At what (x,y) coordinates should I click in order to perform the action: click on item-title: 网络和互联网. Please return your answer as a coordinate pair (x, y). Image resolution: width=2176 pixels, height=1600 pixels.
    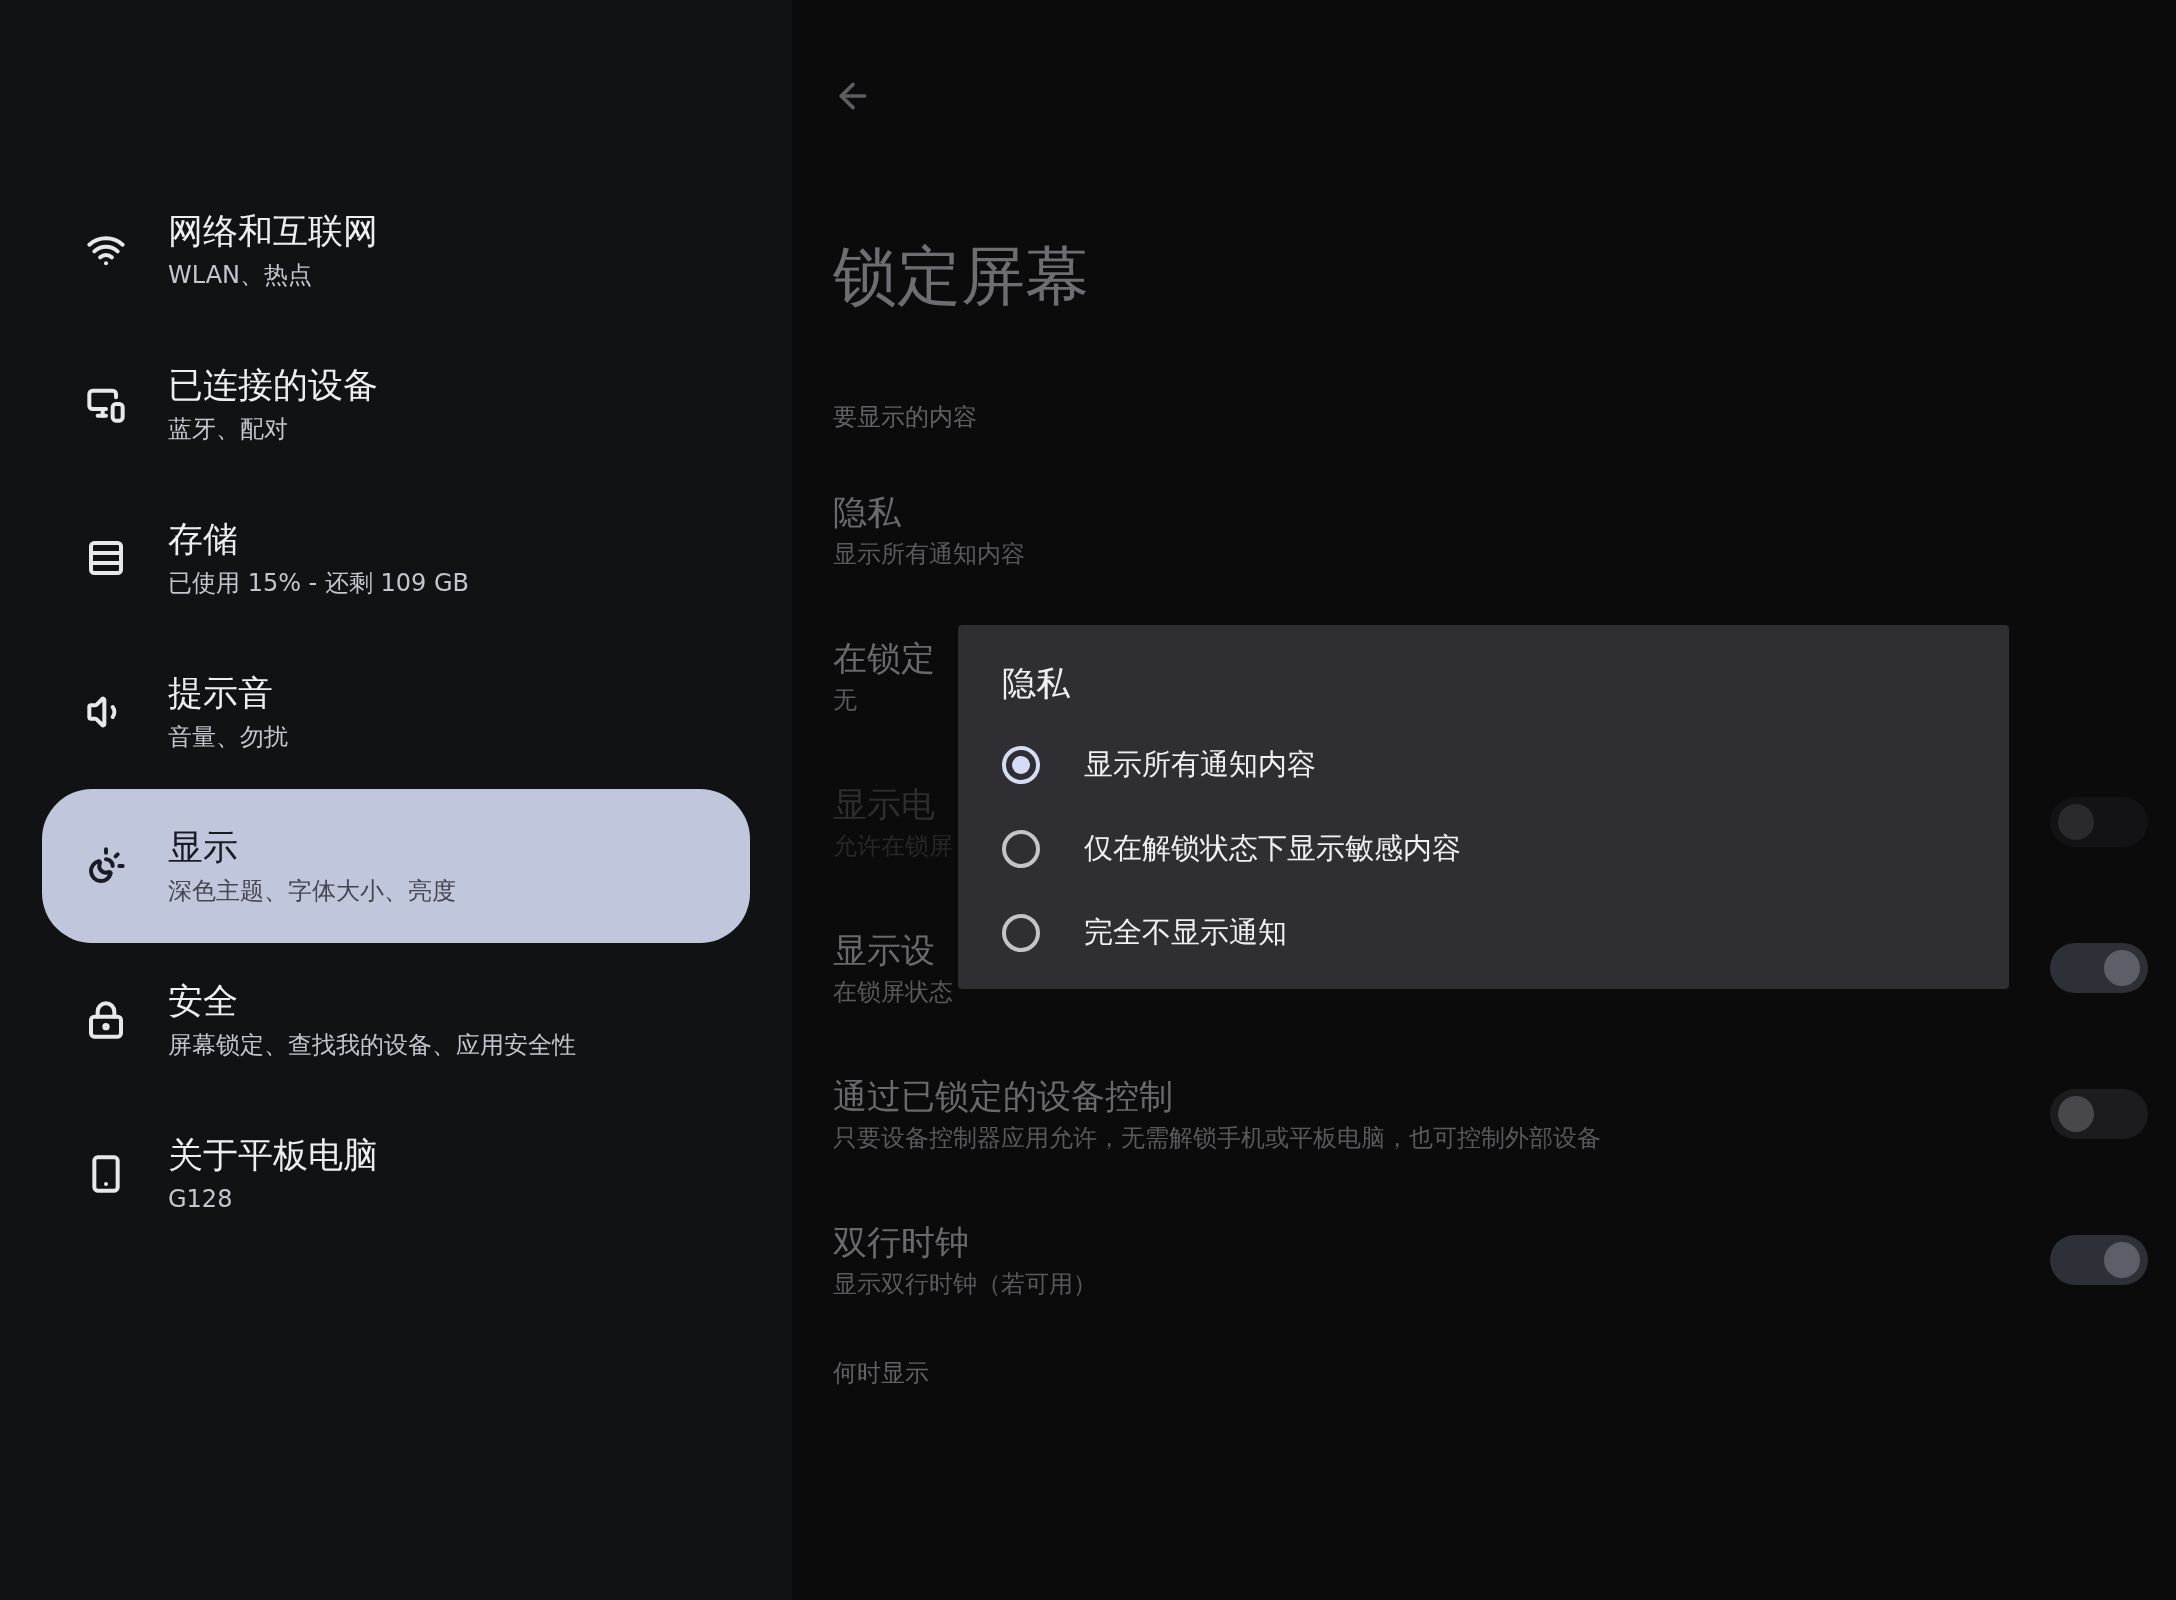
    Looking at the image, I should click on (273, 231).